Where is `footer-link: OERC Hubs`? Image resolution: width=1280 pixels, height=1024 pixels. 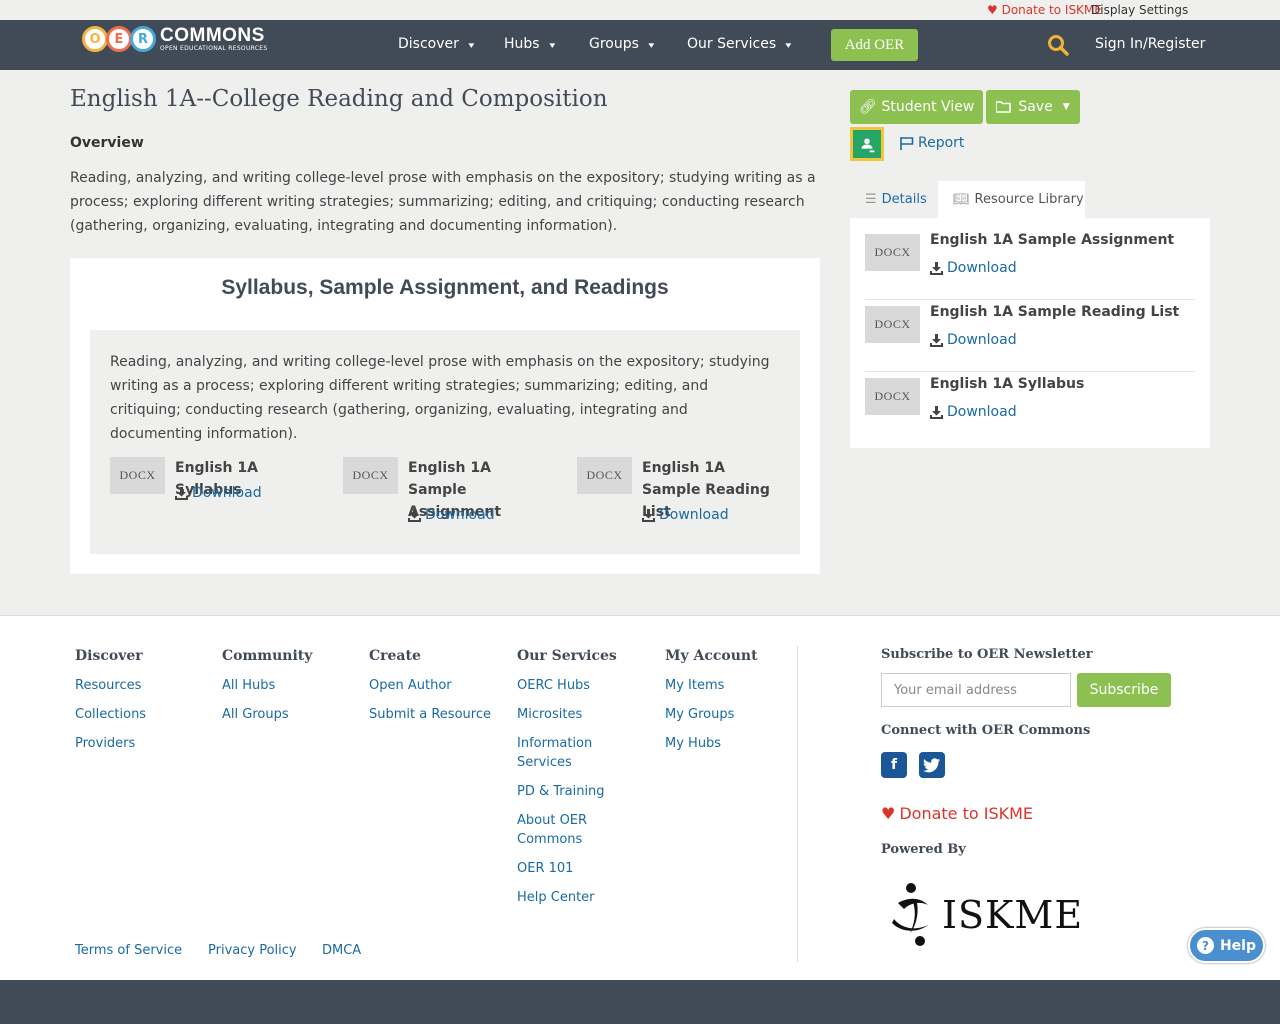
footer-link: OERC Hubs is located at coordinates (567, 685).